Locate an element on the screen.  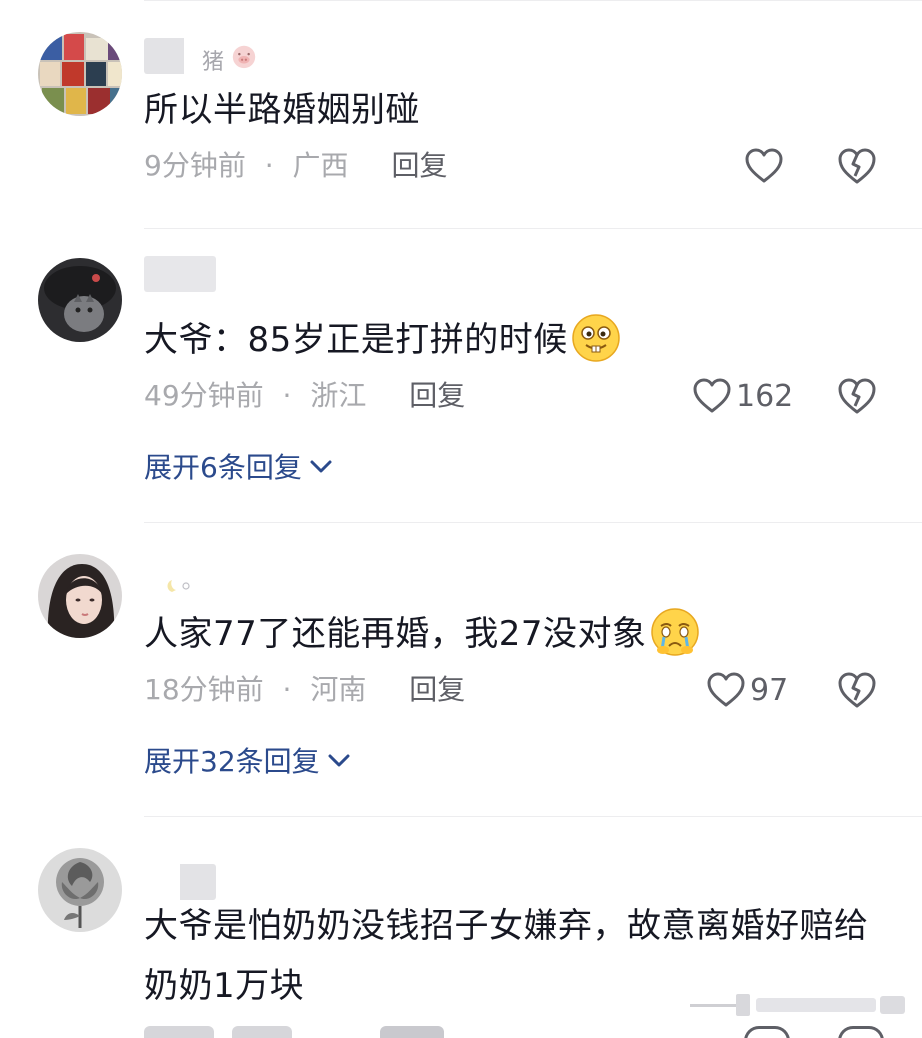
expand-replies-label: 展开6条回复 is located at coordinates (223, 467).